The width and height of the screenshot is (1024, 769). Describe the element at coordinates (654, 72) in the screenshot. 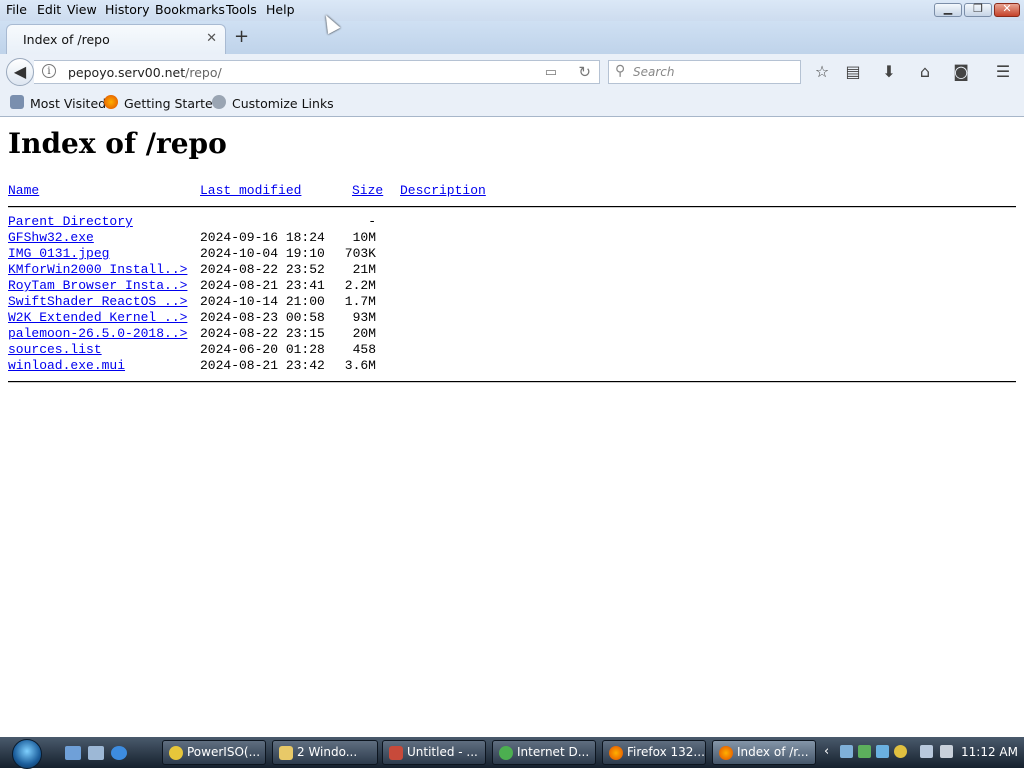

I see `search-placeholder: Search` at that location.